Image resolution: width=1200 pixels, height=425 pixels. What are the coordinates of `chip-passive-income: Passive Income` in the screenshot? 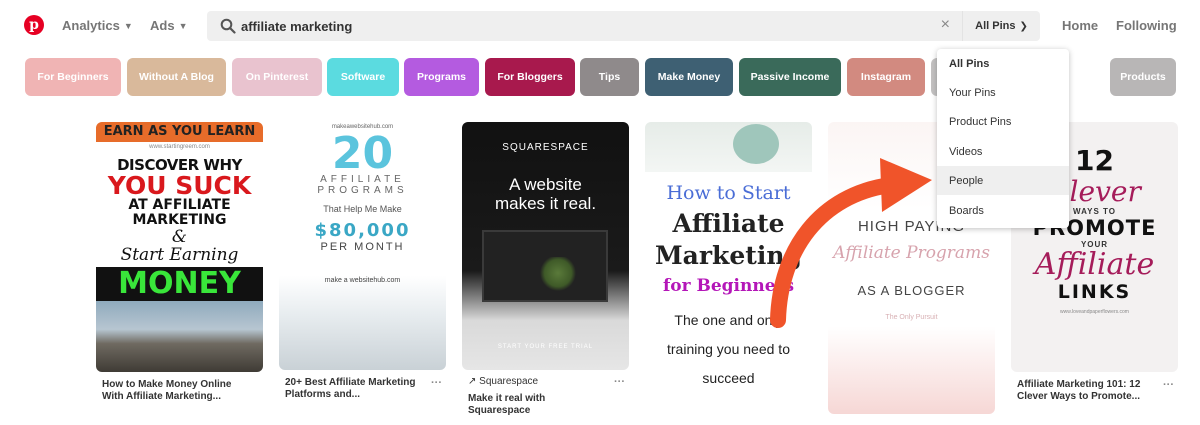 It's located at (790, 77).